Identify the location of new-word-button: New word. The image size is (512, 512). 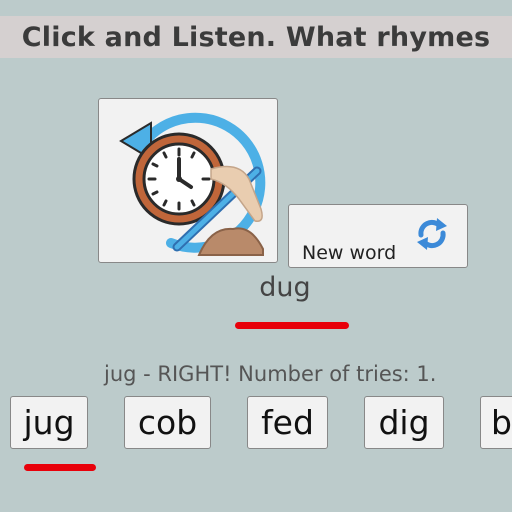
(378, 236).